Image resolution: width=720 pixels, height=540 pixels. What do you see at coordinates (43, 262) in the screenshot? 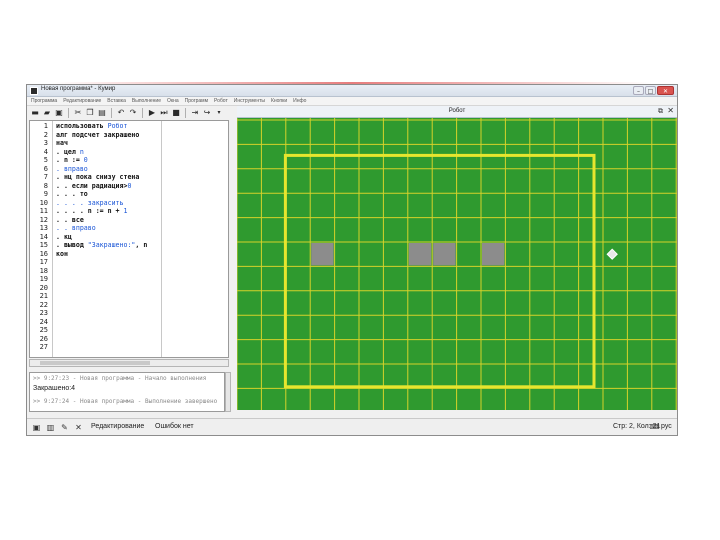
I see `line-number: 17` at bounding box center [43, 262].